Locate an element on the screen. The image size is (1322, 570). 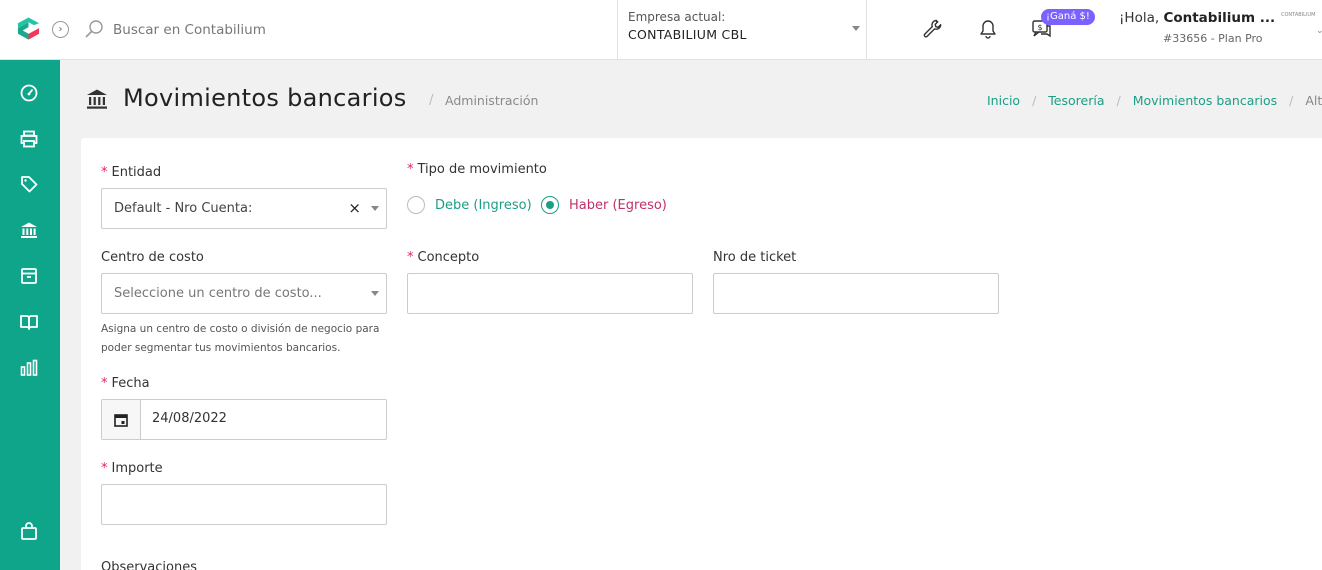
sidebar-toggle-button: › is located at coordinates (60, 29).